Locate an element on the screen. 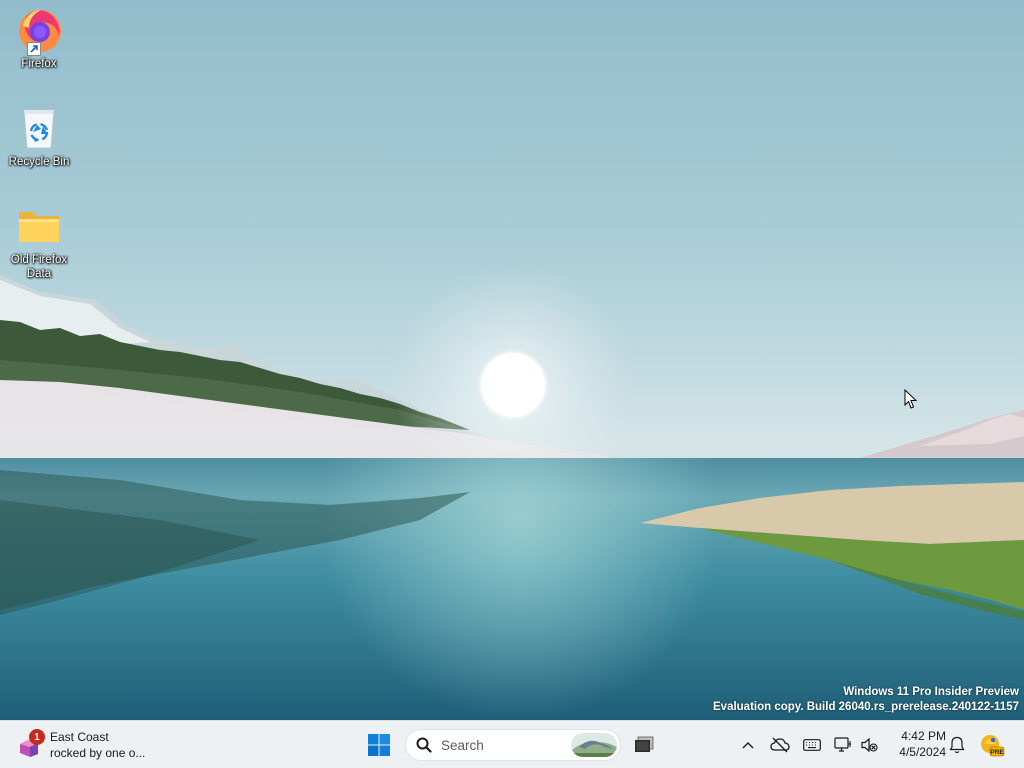 The width and height of the screenshot is (1024, 768). dev-badge-text: PRE is located at coordinates (997, 752).